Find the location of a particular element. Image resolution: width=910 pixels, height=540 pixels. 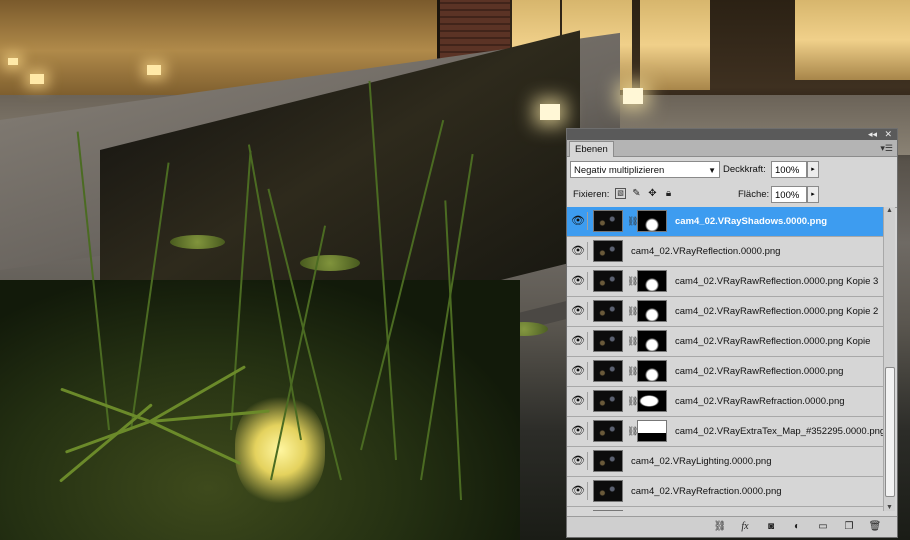

opacity-input: 100% is located at coordinates (789, 169).